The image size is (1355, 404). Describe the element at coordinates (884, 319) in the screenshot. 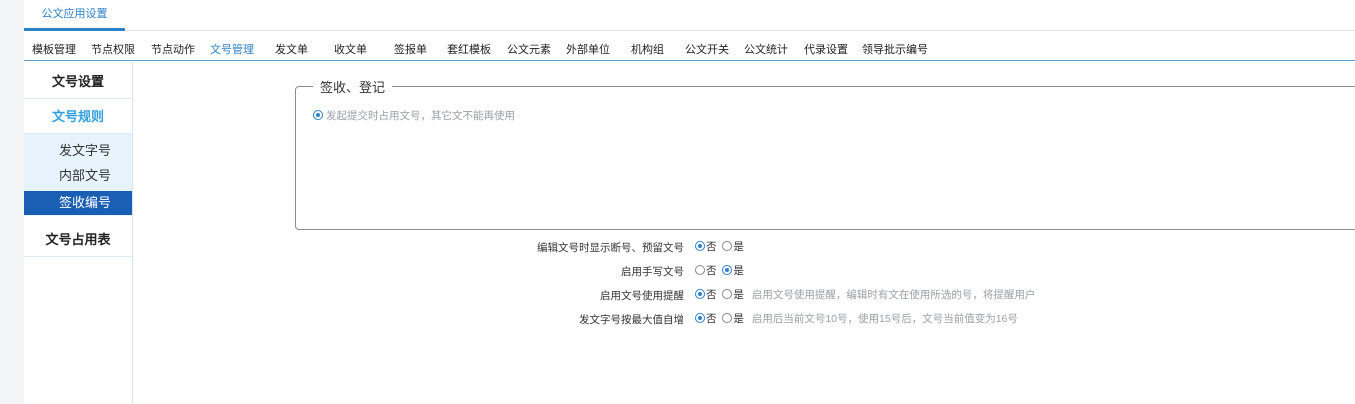

I see `option-hint: 启用后当前文号10号，使用15号后，文号当前值变为16号` at that location.